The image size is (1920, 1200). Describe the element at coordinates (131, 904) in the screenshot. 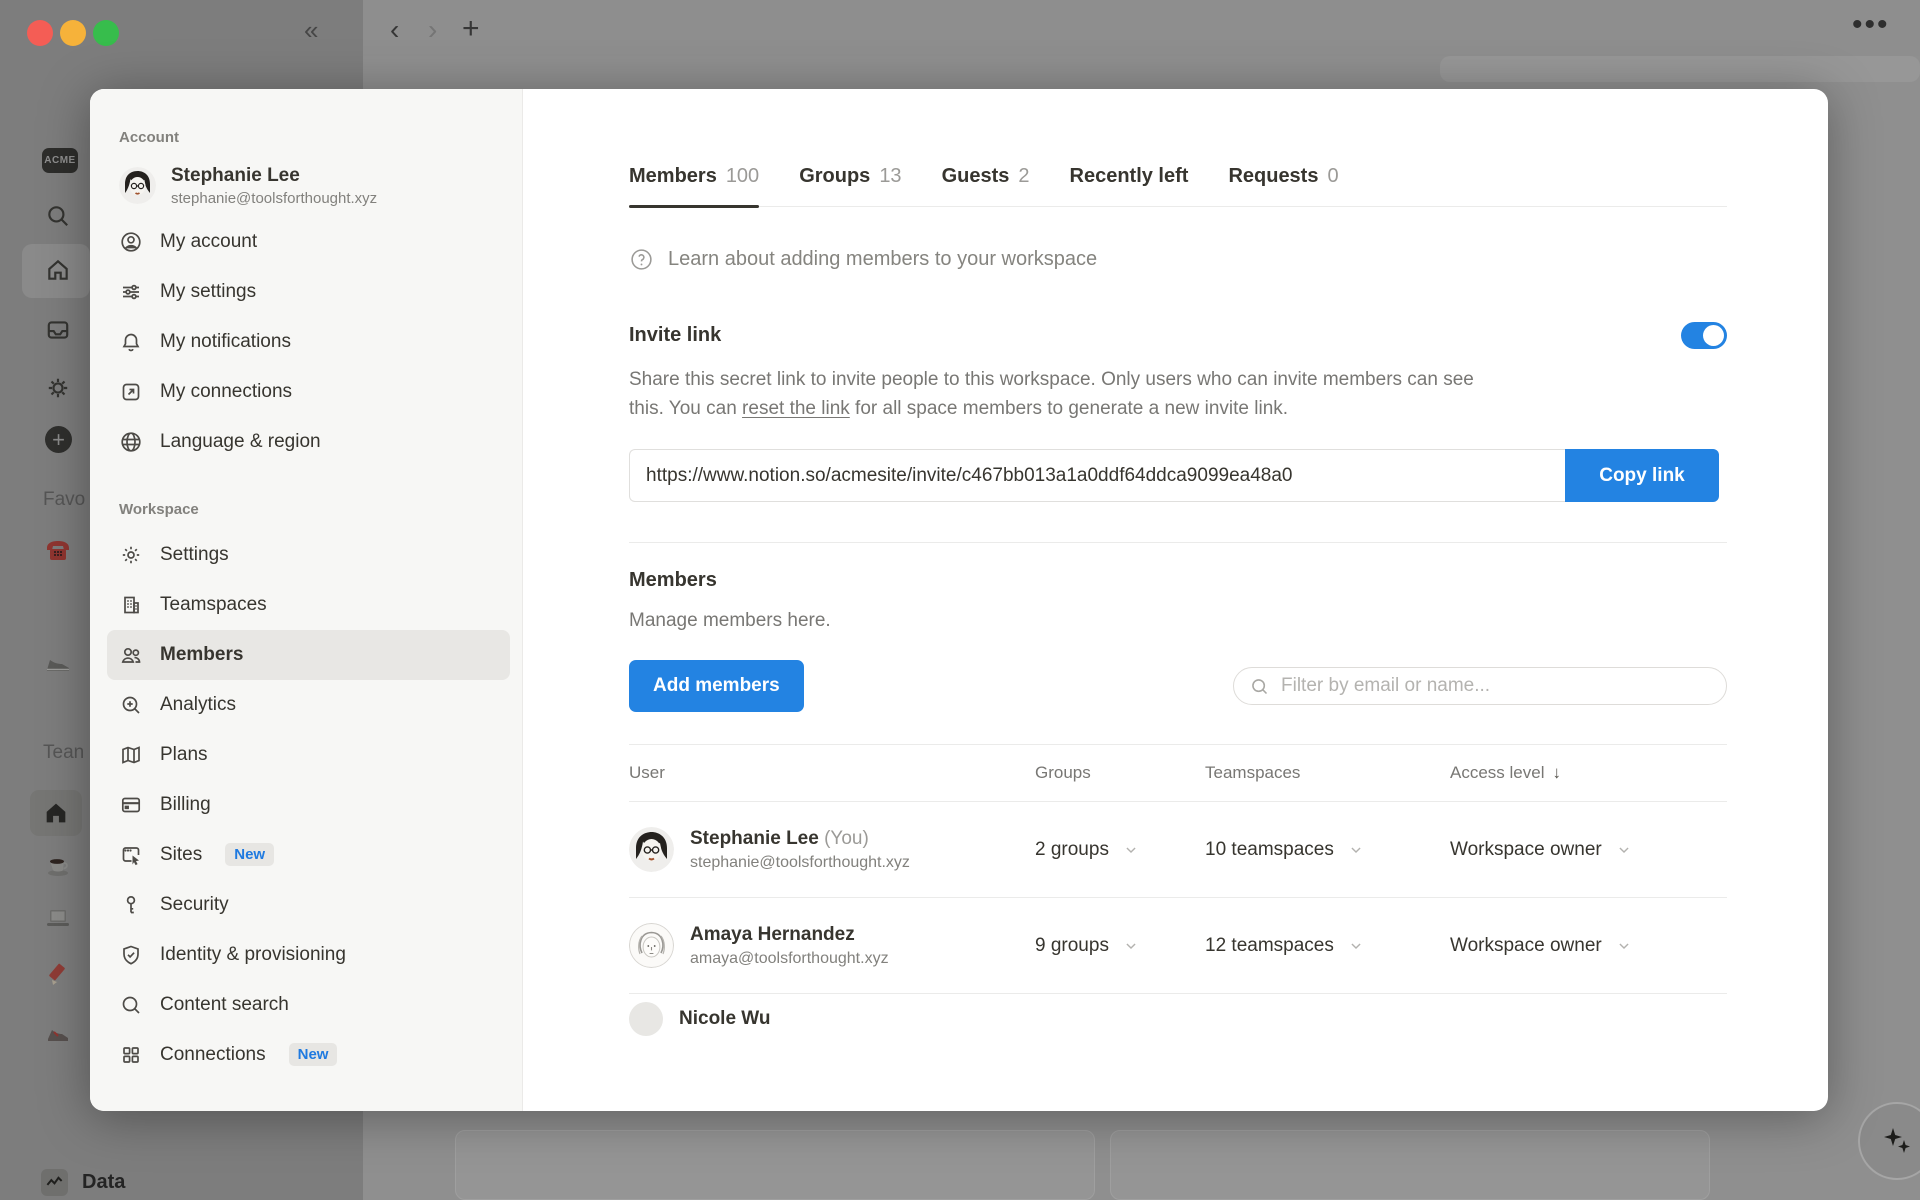

I see `key-icon` at that location.